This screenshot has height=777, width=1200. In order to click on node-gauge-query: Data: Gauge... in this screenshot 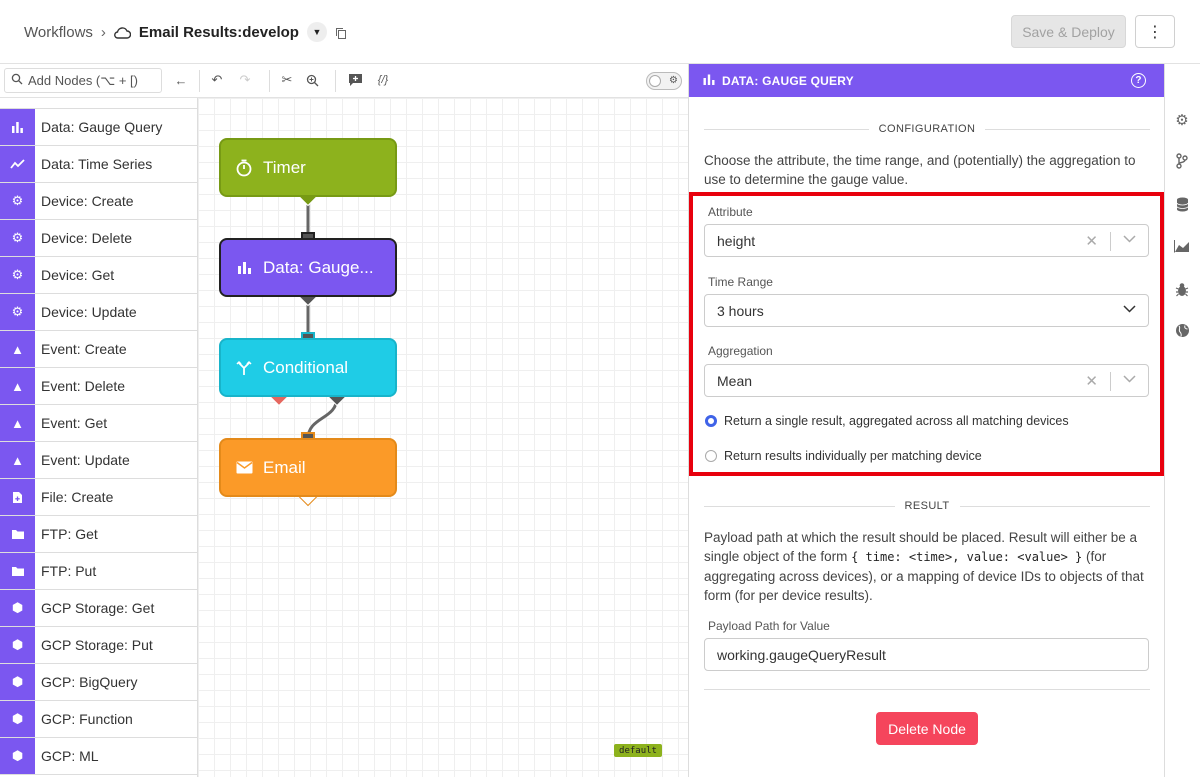, I will do `click(308, 267)`.